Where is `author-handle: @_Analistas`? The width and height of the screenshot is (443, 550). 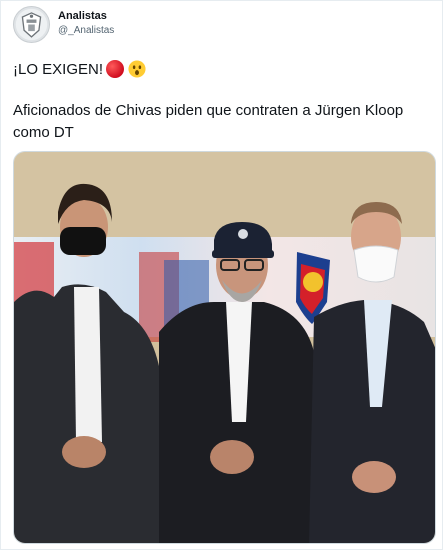 author-handle: @_Analistas is located at coordinates (86, 30).